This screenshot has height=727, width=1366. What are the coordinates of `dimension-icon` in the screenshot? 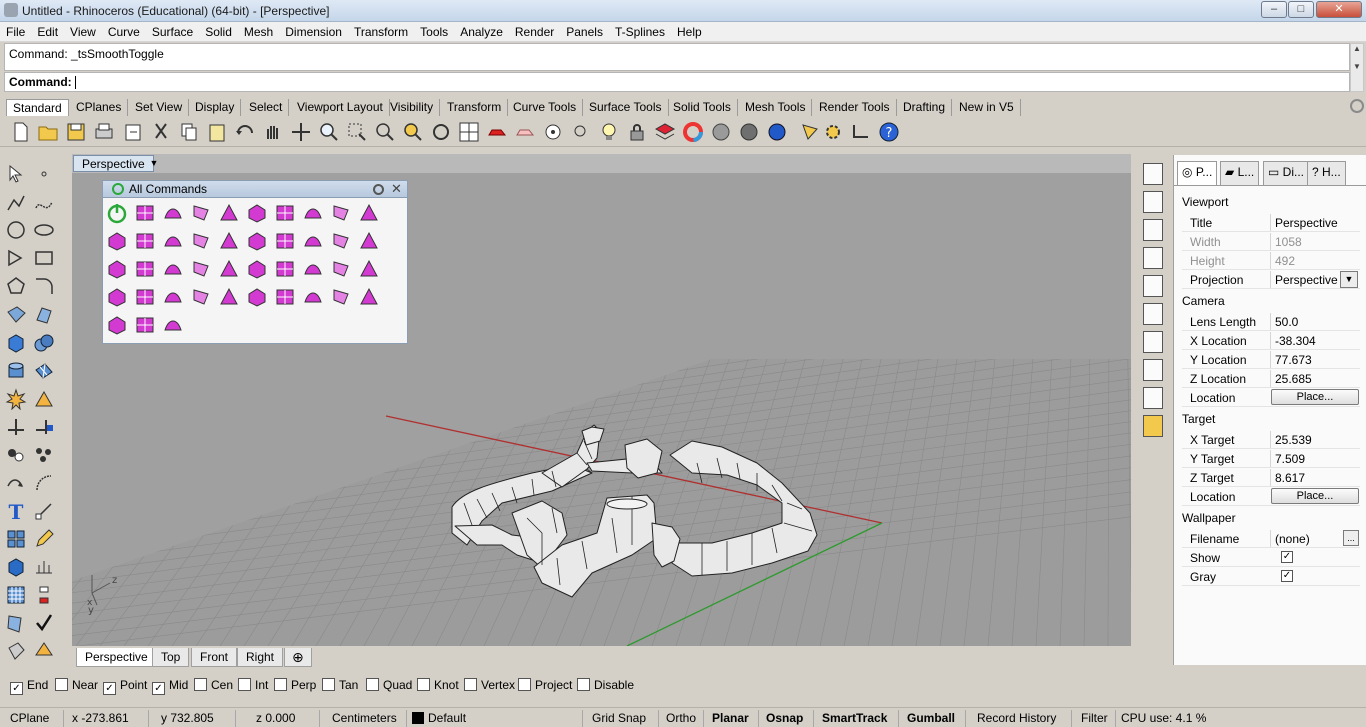 It's located at (44, 511).